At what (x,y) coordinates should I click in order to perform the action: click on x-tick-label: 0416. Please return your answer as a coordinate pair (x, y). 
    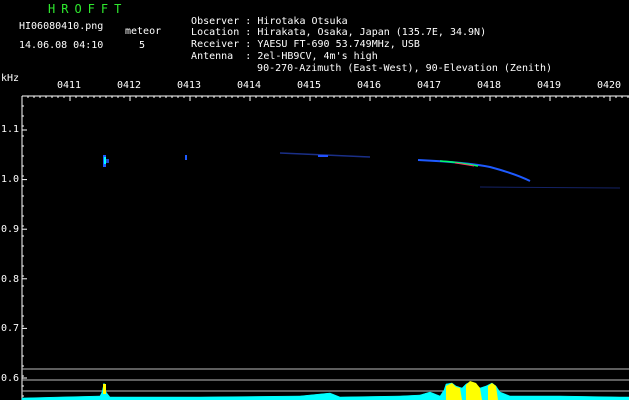
    Looking at the image, I should click on (369, 85).